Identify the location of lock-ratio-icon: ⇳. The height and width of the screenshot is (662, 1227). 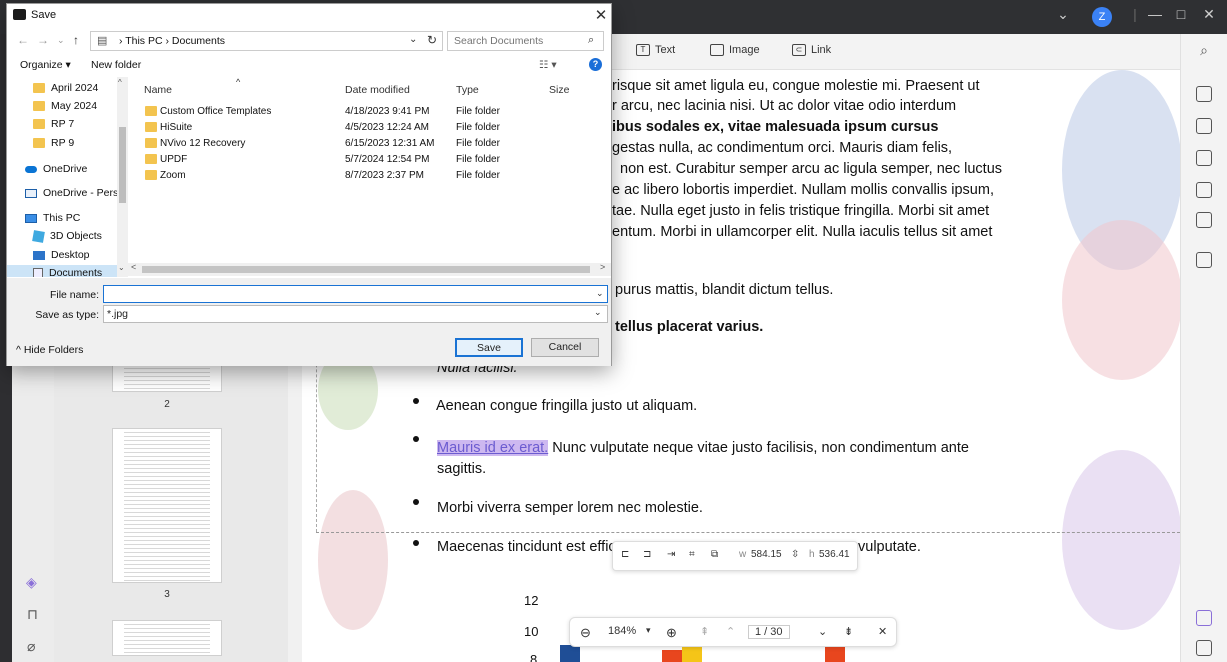
(795, 554).